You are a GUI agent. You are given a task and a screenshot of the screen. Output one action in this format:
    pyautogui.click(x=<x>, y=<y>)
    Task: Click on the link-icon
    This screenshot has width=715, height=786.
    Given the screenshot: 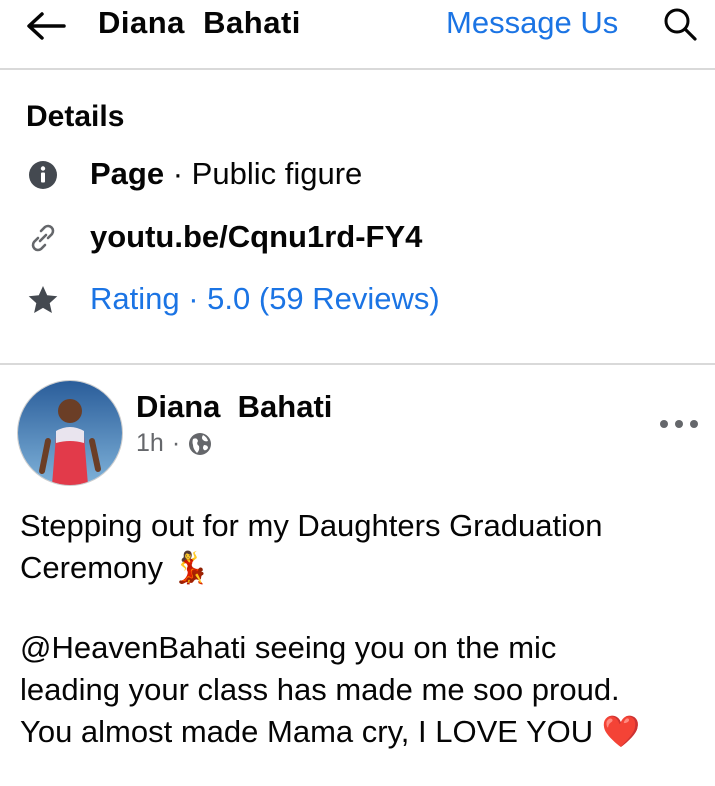 What is the action you would take?
    pyautogui.click(x=43, y=238)
    